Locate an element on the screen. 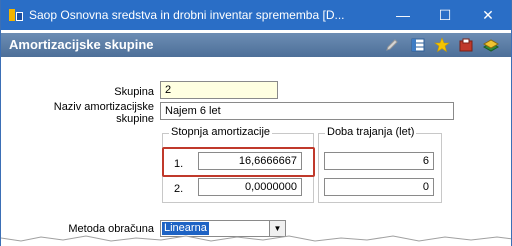 This screenshot has width=512, height=246. grid-icon is located at coordinates (418, 45).